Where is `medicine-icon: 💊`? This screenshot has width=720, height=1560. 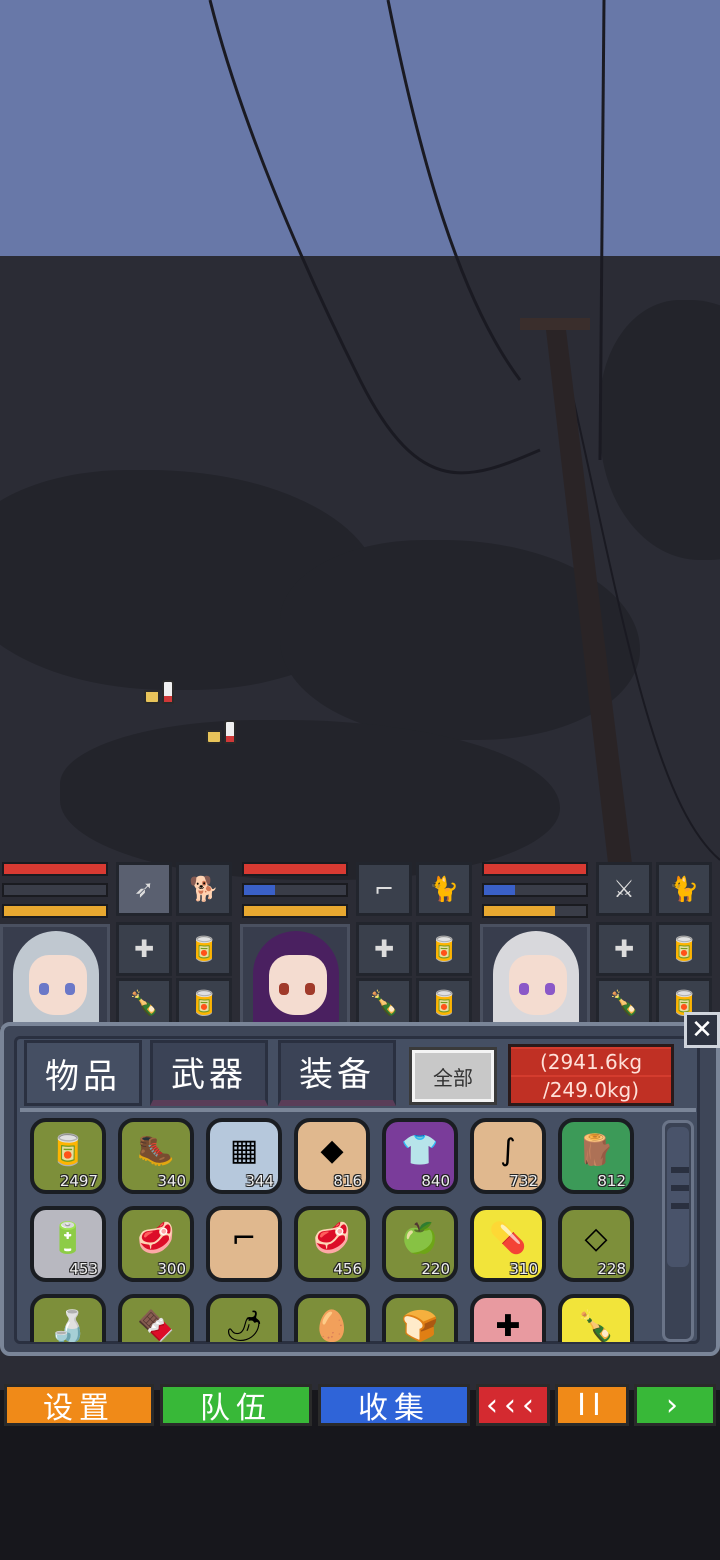
medicine-icon: 💊 is located at coordinates (508, 1238).